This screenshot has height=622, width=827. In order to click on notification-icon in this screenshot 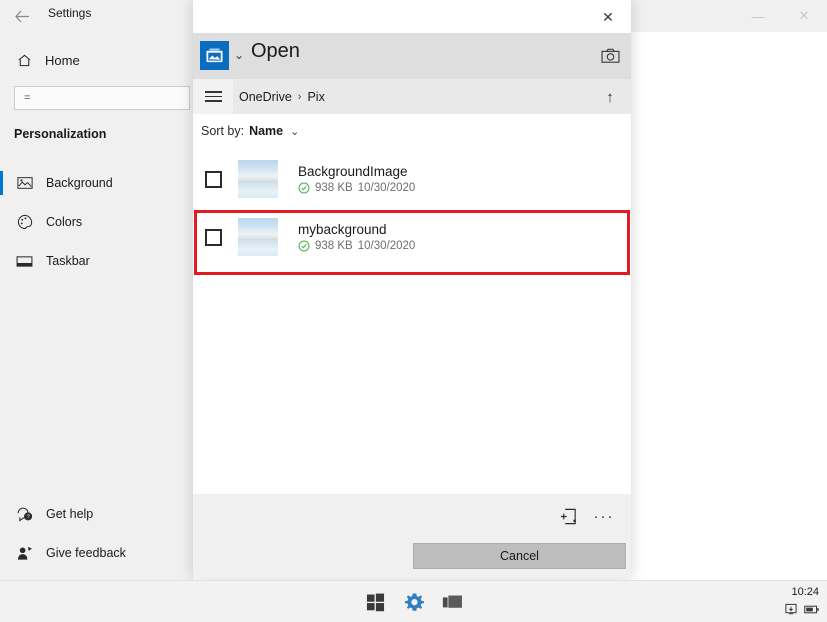, I will do `click(791, 609)`.